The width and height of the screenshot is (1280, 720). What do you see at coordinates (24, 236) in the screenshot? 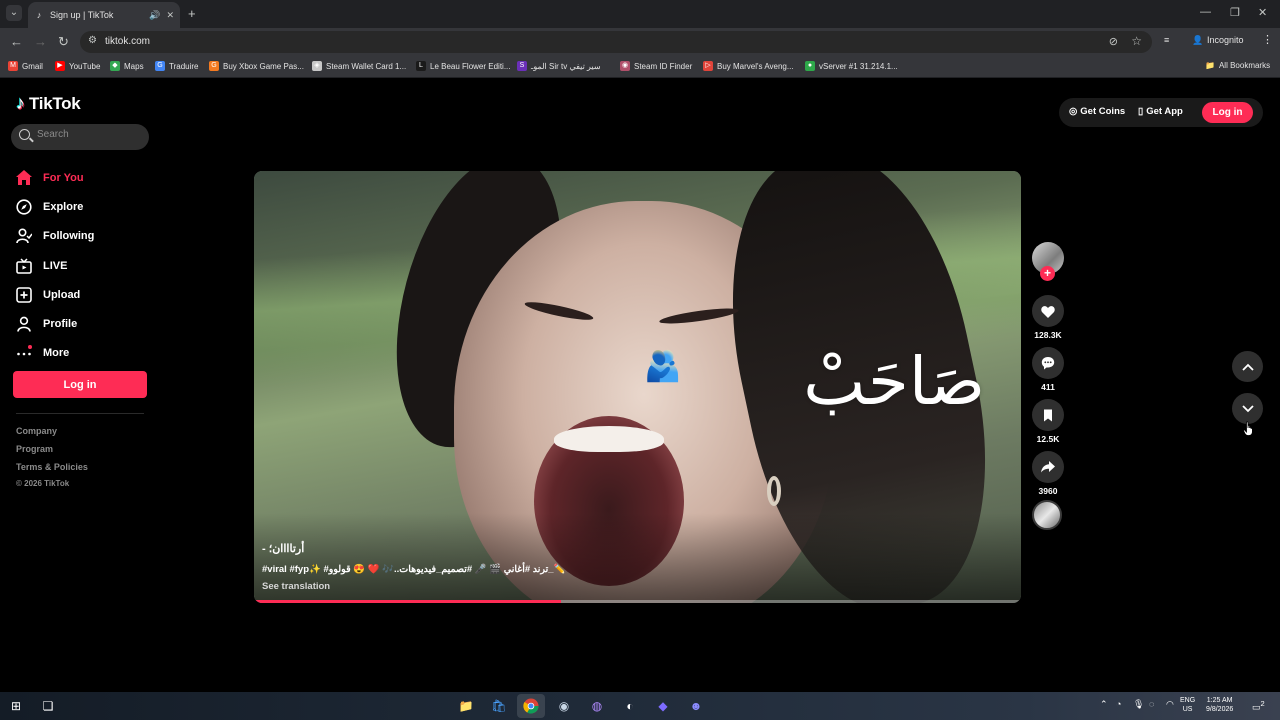
I see `following-icon` at bounding box center [24, 236].